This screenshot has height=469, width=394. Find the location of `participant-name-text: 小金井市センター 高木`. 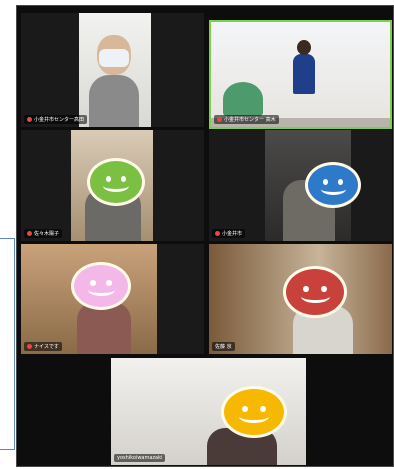

participant-name-text: 小金井市センター 高木 is located at coordinates (250, 120).